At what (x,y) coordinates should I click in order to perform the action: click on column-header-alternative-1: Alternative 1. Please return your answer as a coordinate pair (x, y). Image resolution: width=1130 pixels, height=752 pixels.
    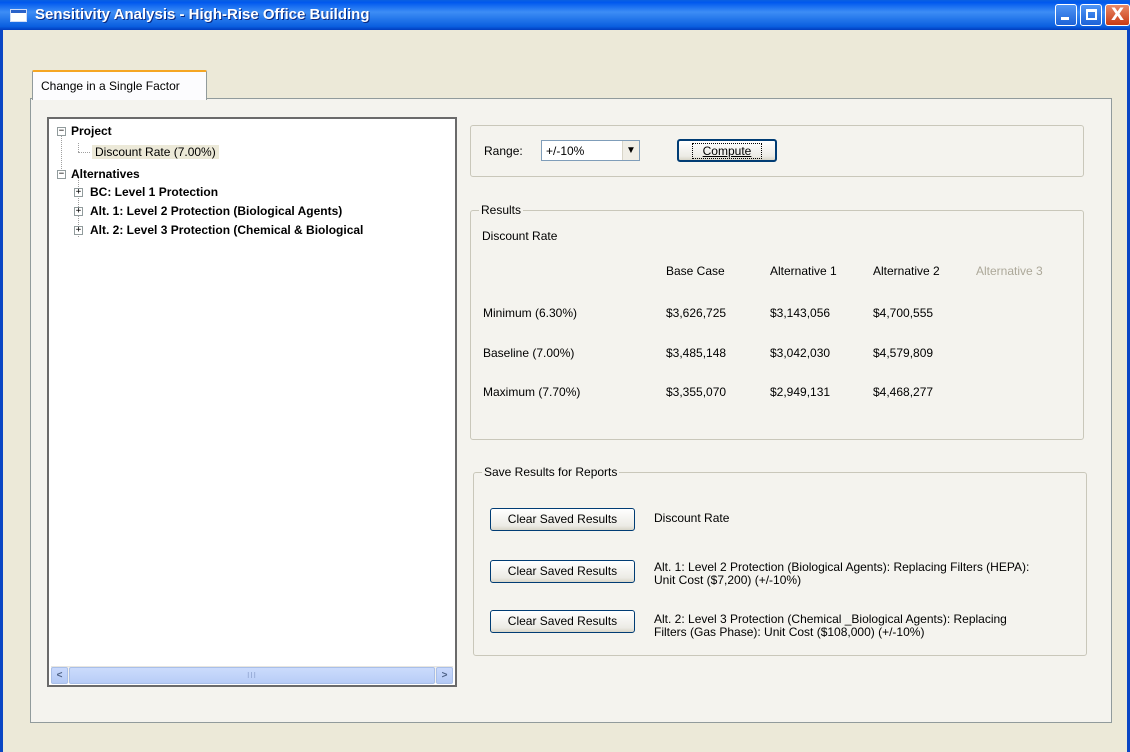
    Looking at the image, I should click on (803, 271).